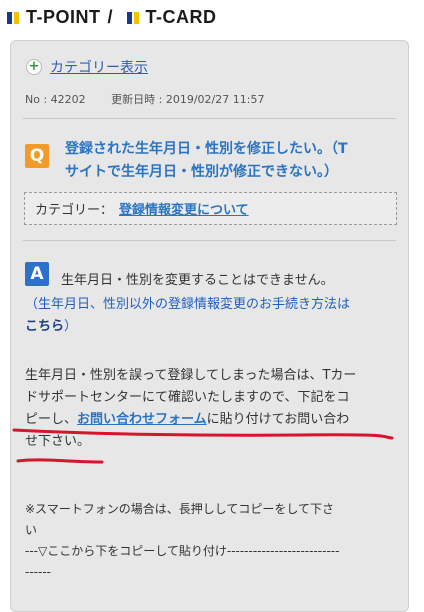  Describe the element at coordinates (142, 419) in the screenshot. I see `contact-form-link: お問い合わせフォーム` at that location.